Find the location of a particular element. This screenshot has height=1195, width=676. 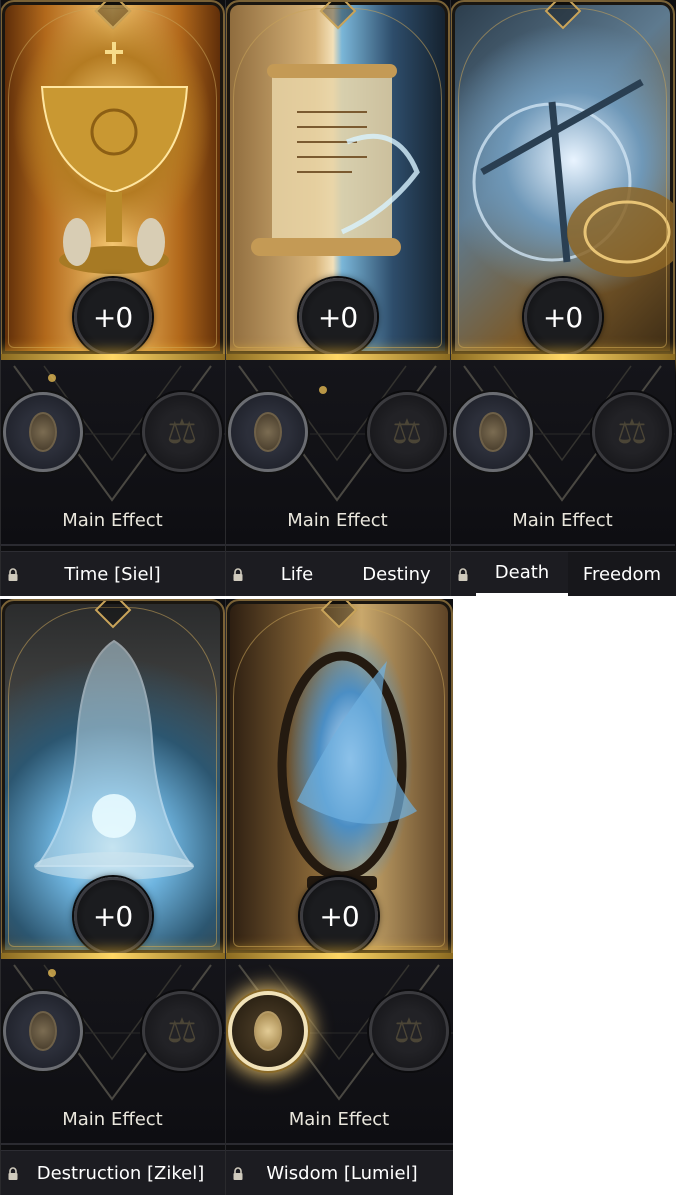

card-name: Destruction [Zikel] is located at coordinates (120, 1173).